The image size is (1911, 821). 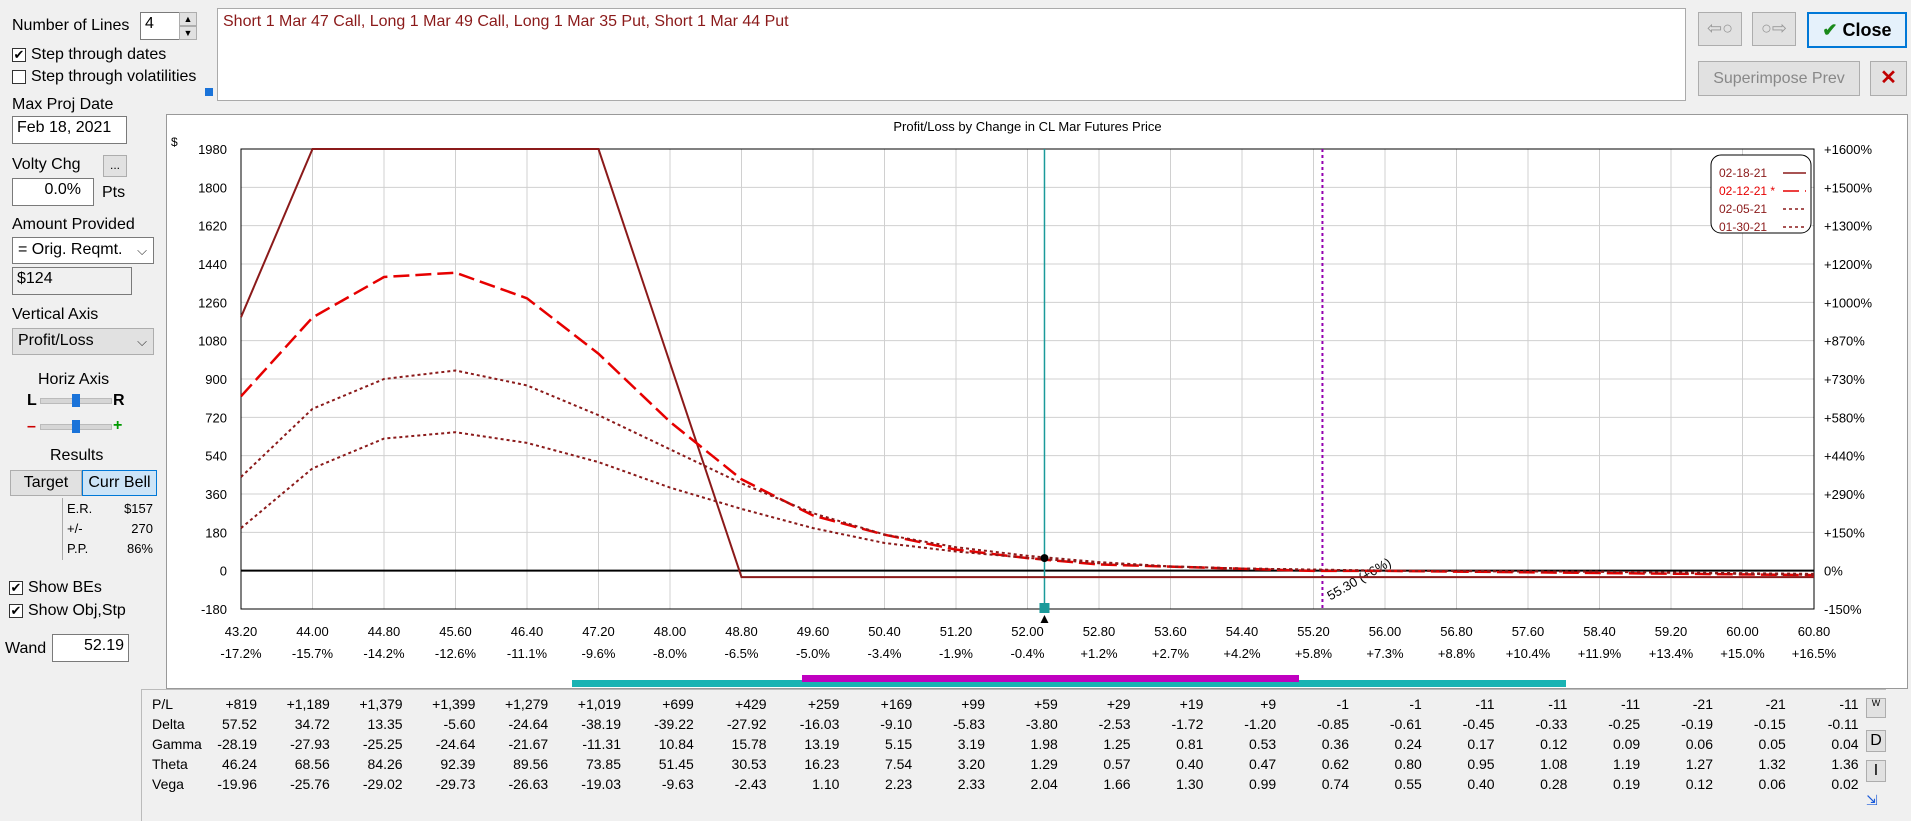 I want to click on table-cell: 1.98, so click(x=1044, y=744).